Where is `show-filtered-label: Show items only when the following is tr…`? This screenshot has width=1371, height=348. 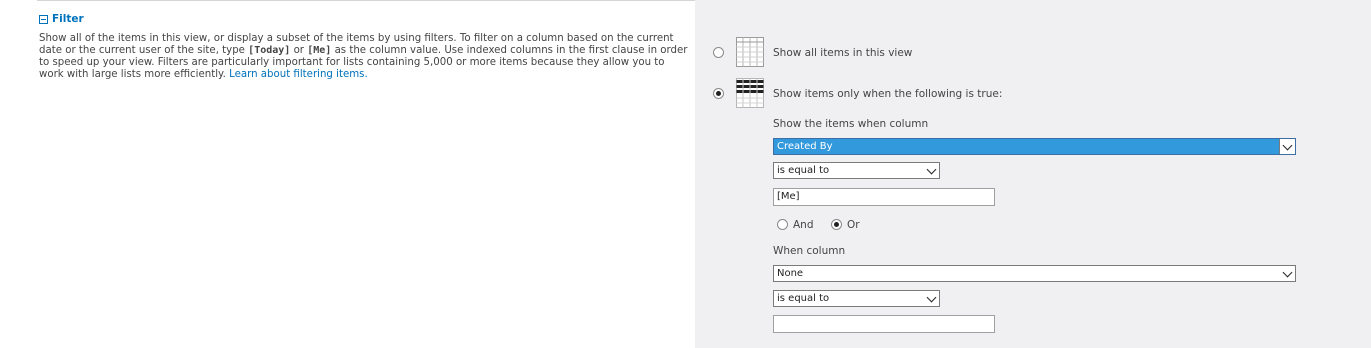 show-filtered-label: Show items only when the following is tr… is located at coordinates (887, 94).